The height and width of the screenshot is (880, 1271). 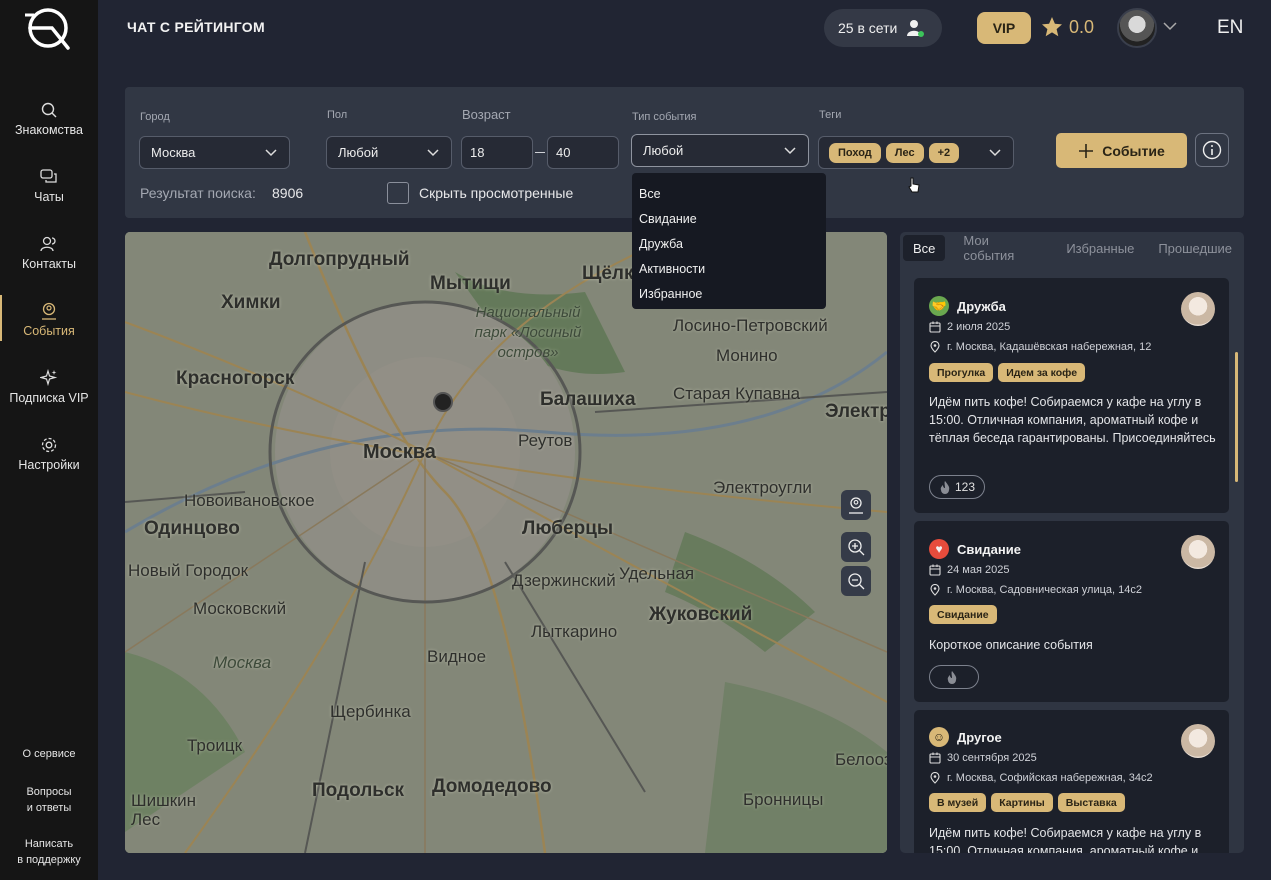 What do you see at coordinates (1195, 248) in the screenshot?
I see `tab-past: Прошедшие` at bounding box center [1195, 248].